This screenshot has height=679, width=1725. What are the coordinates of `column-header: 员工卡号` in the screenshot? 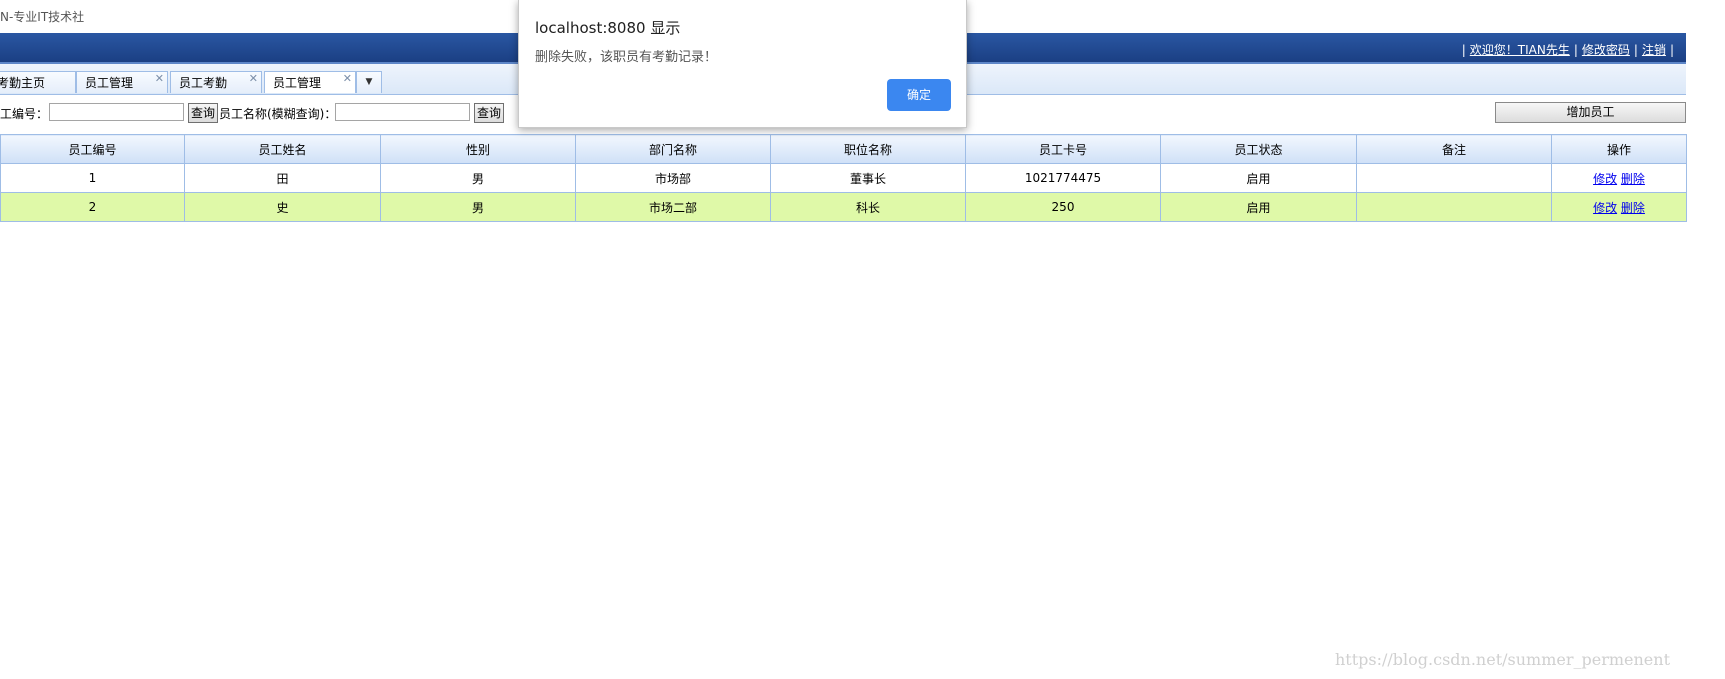 It's located at (1063, 149).